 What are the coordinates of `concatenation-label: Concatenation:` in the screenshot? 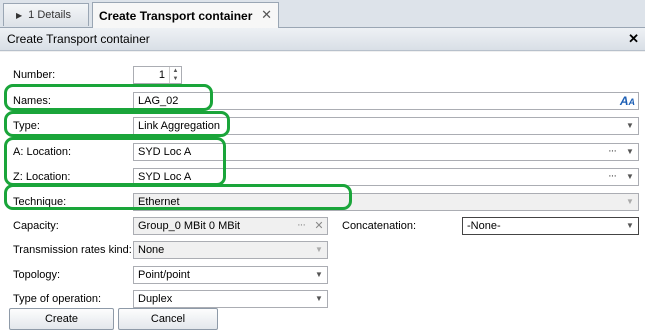 It's located at (379, 226).